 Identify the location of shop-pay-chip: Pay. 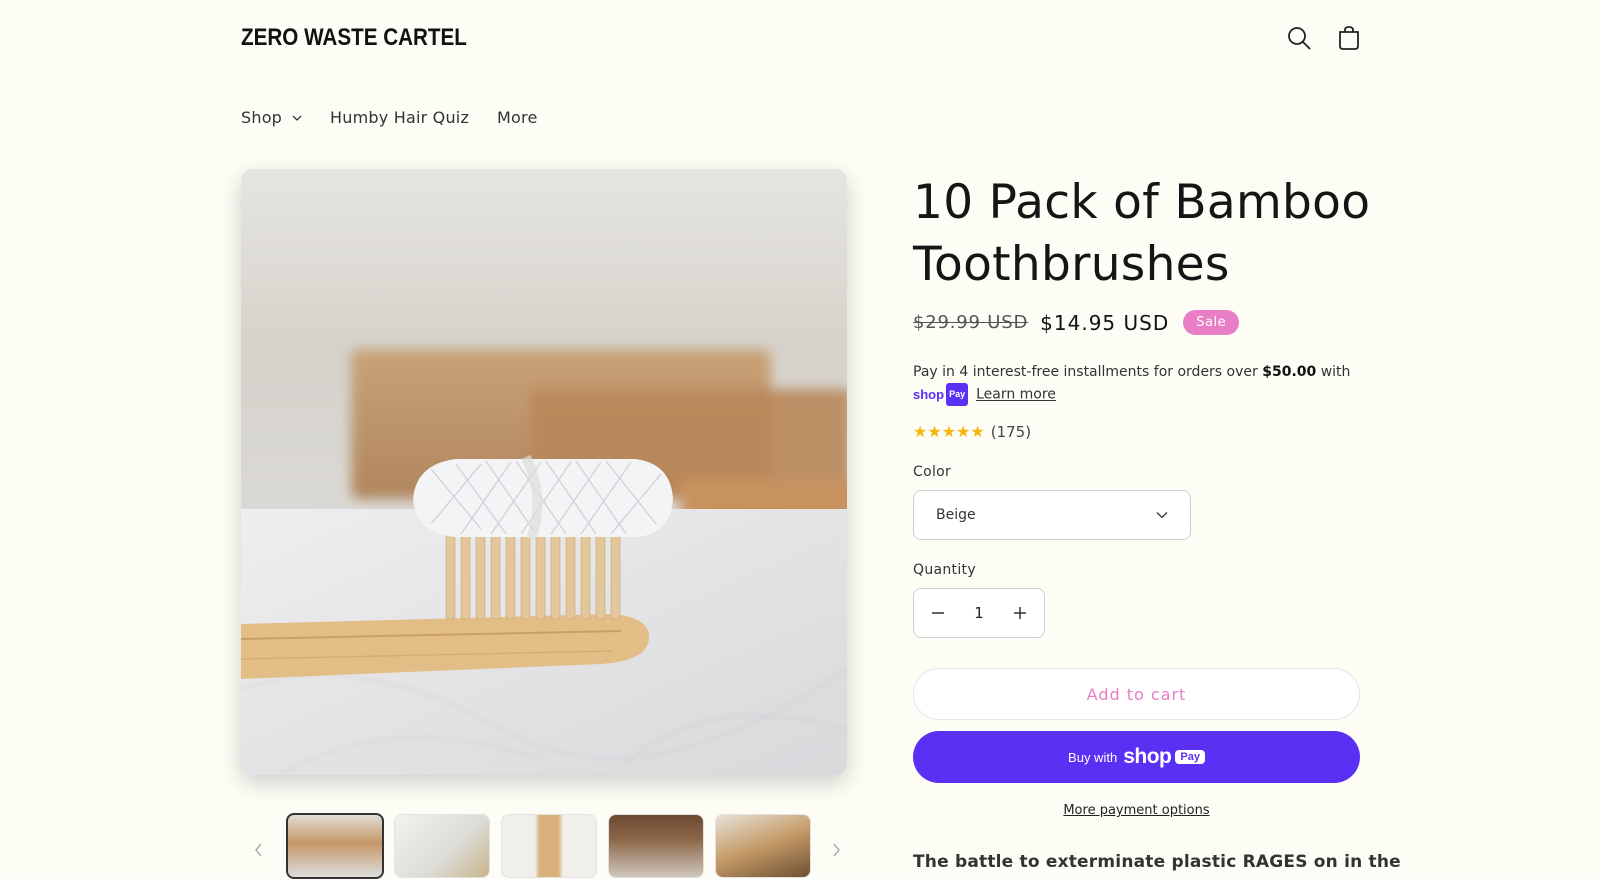
(1190, 757).